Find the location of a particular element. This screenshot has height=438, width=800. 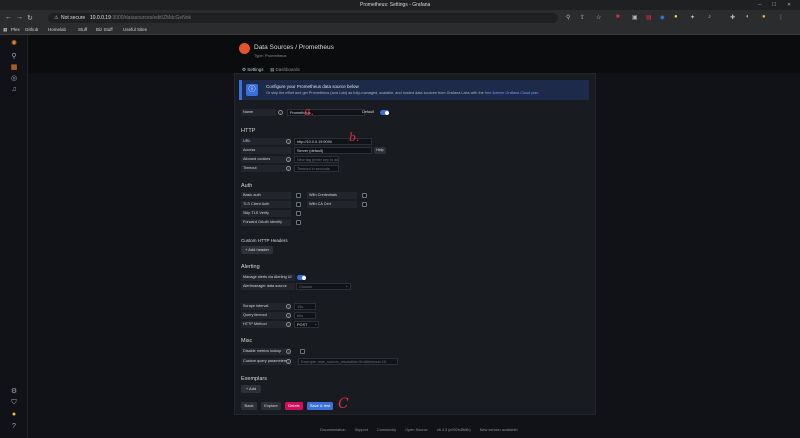

media-icon: ♪ is located at coordinates (709, 17).